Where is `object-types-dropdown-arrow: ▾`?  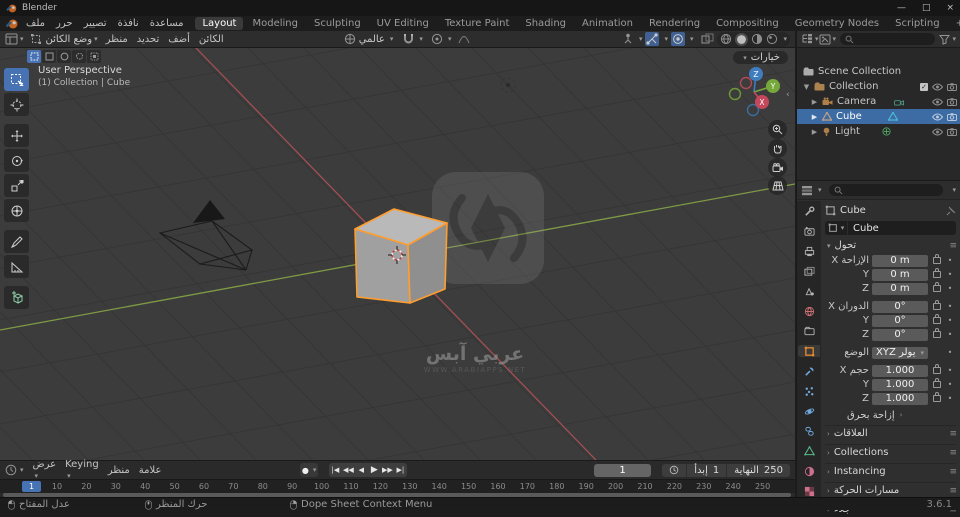
object-types-dropdown-arrow: ▾ is located at coordinates (641, 39).